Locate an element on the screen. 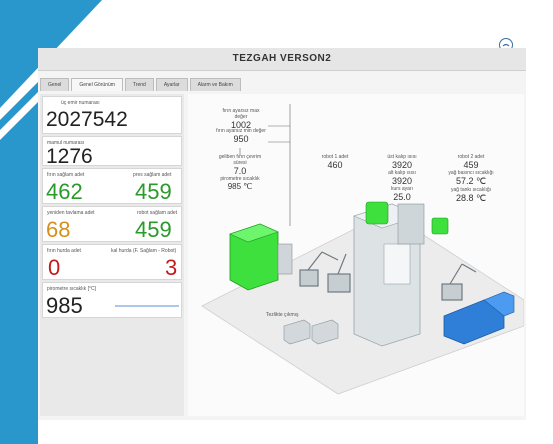 Image resolution: width=553 pixels, height=444 pixels. mold-value: 1276 is located at coordinates (69, 156).